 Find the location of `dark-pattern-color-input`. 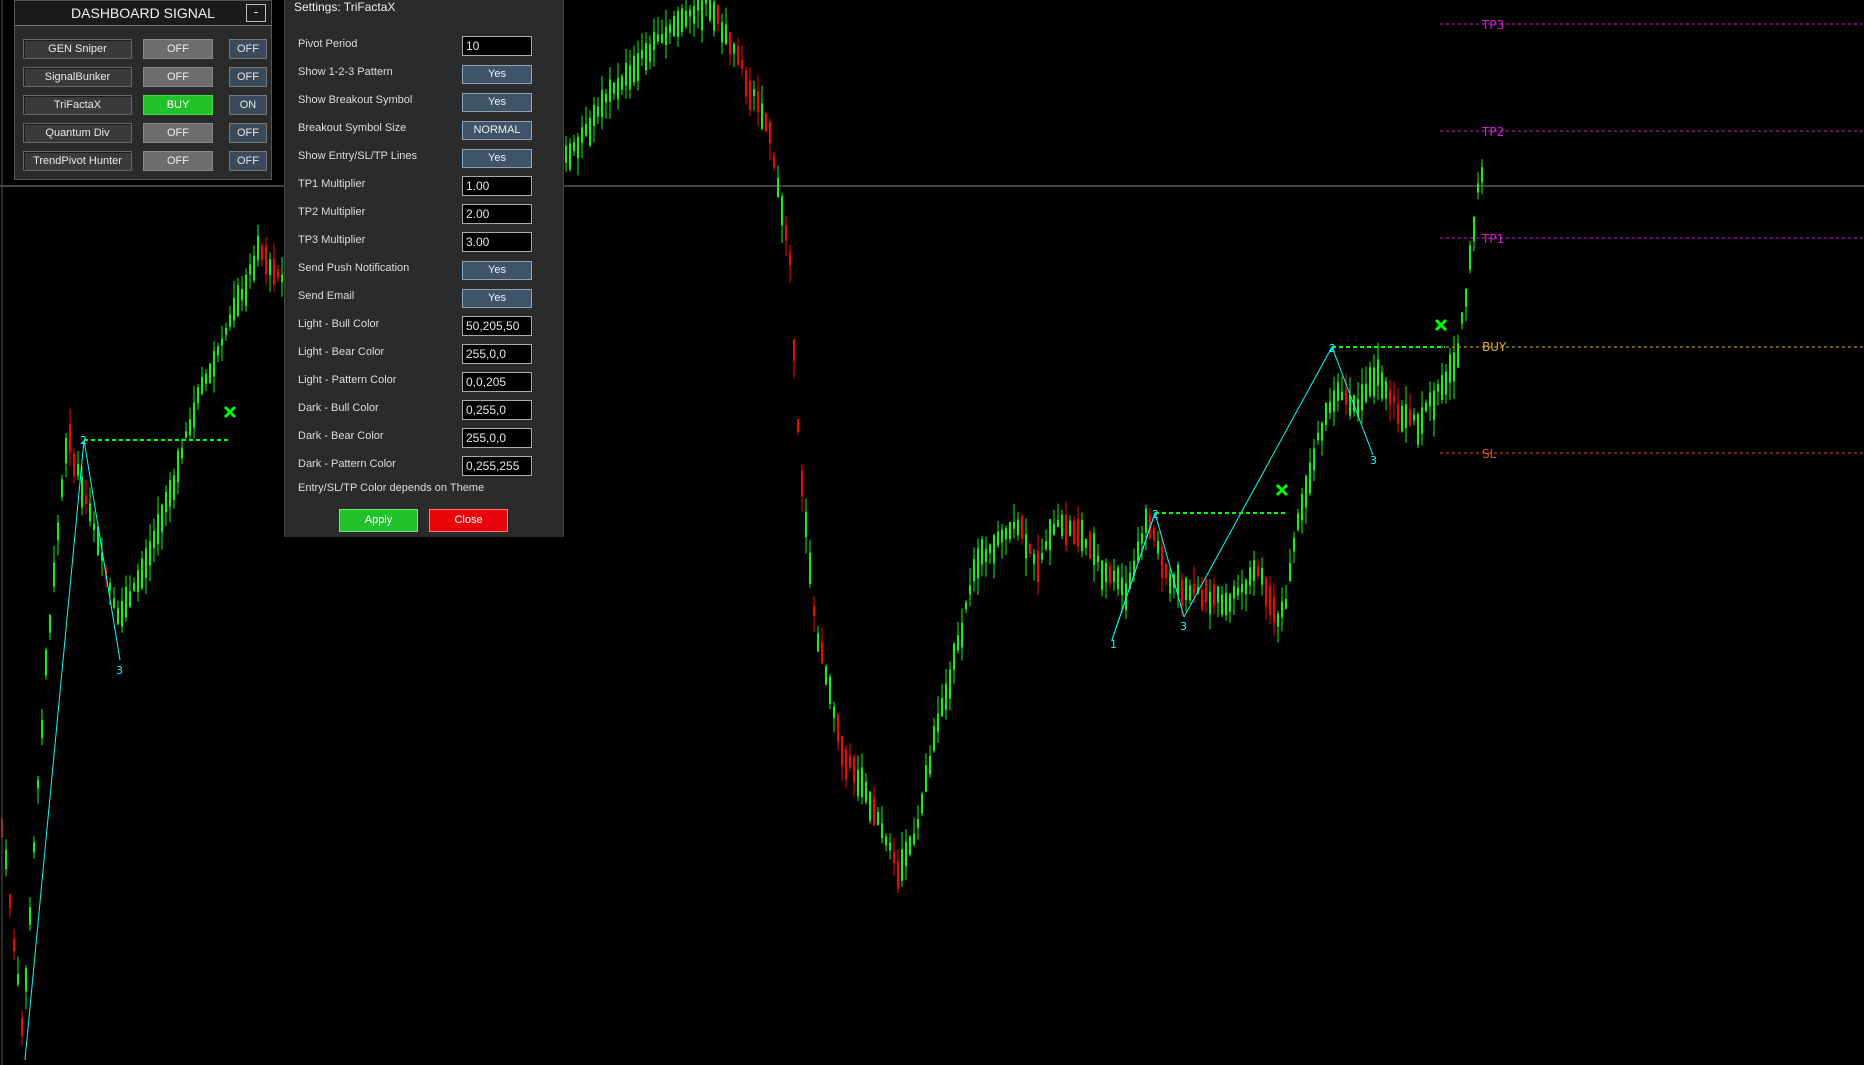

dark-pattern-color-input is located at coordinates (497, 466).